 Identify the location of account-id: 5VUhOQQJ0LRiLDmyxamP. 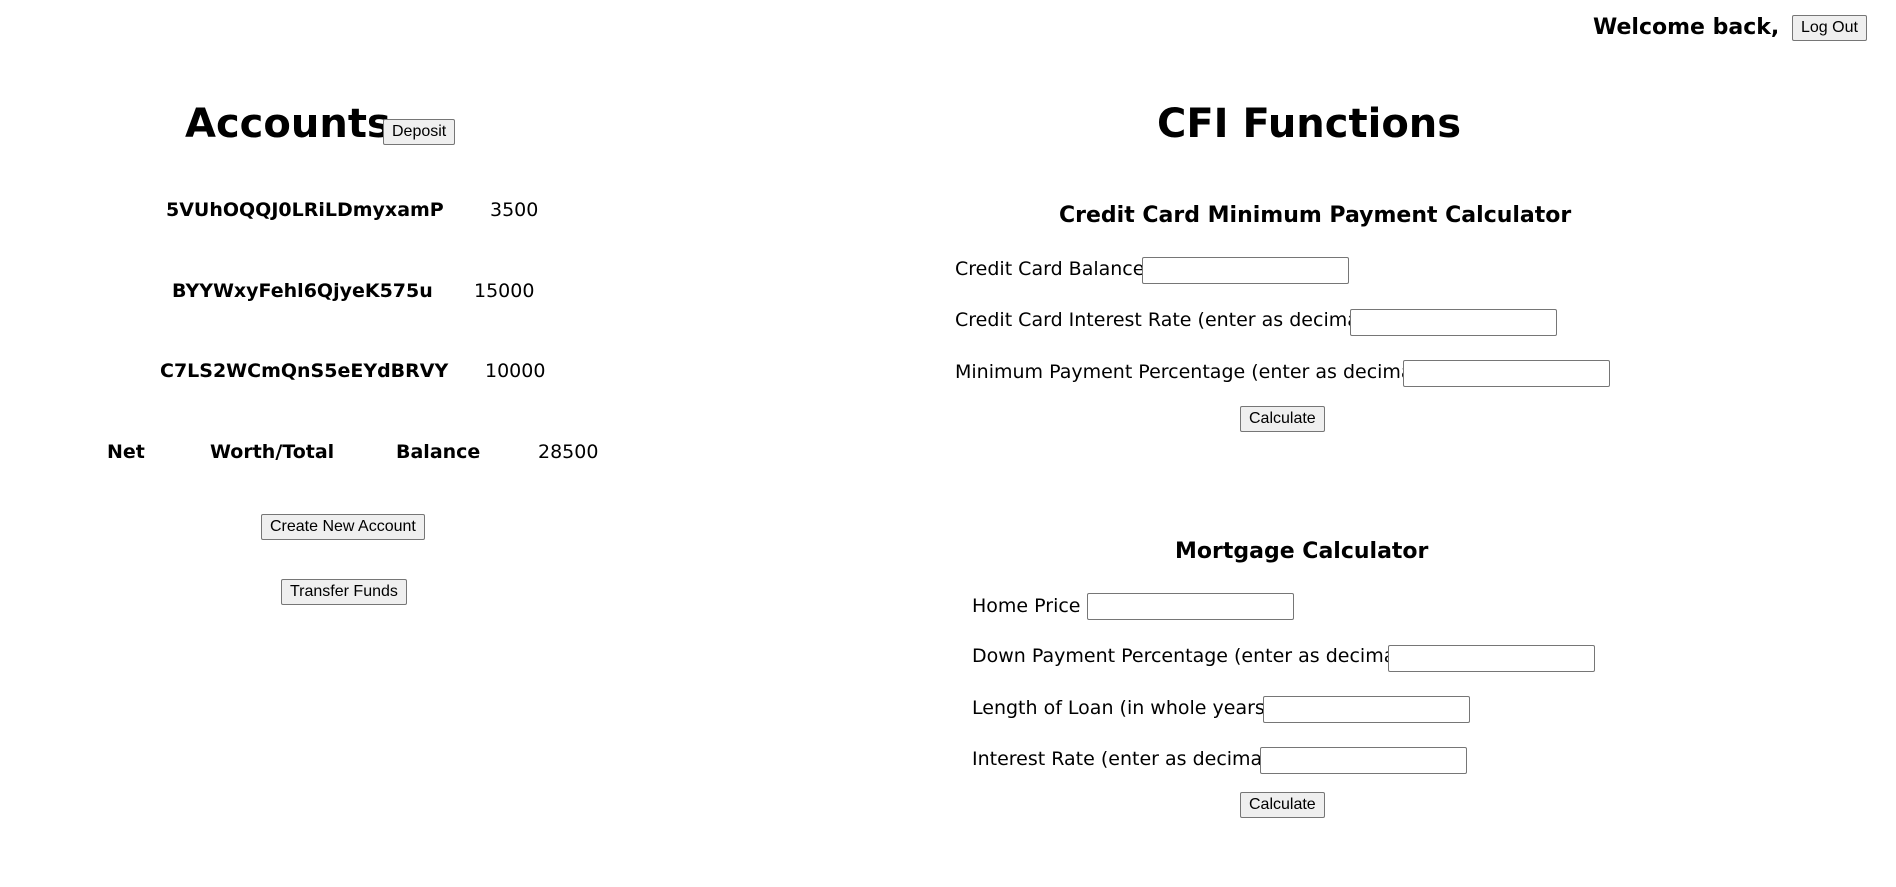
(305, 210).